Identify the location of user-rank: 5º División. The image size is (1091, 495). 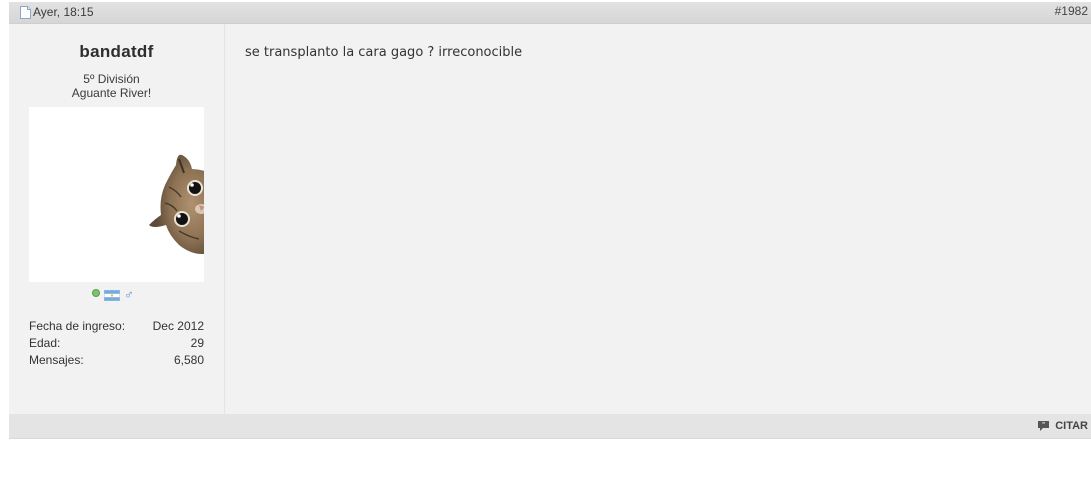
(111, 79).